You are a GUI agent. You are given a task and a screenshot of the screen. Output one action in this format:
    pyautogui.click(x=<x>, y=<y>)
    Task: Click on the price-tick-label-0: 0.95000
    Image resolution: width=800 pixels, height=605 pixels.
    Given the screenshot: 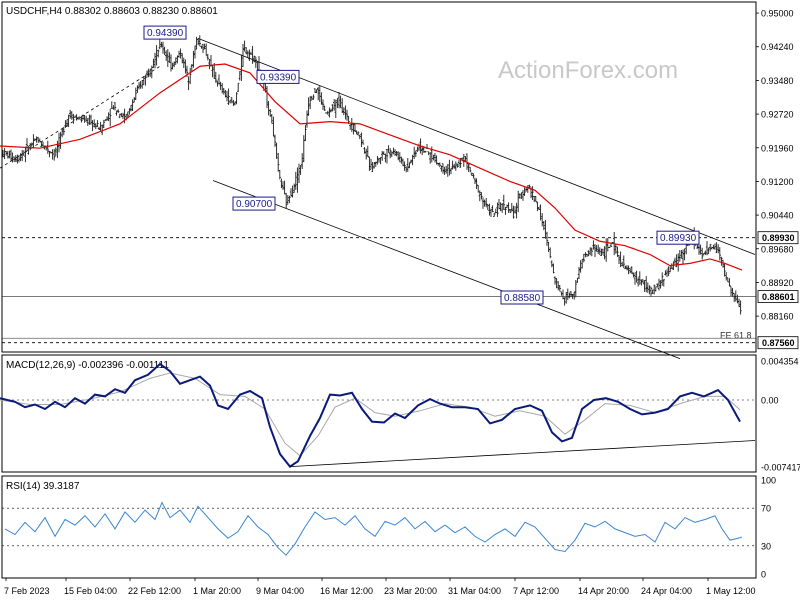 What is the action you would take?
    pyautogui.click(x=777, y=14)
    